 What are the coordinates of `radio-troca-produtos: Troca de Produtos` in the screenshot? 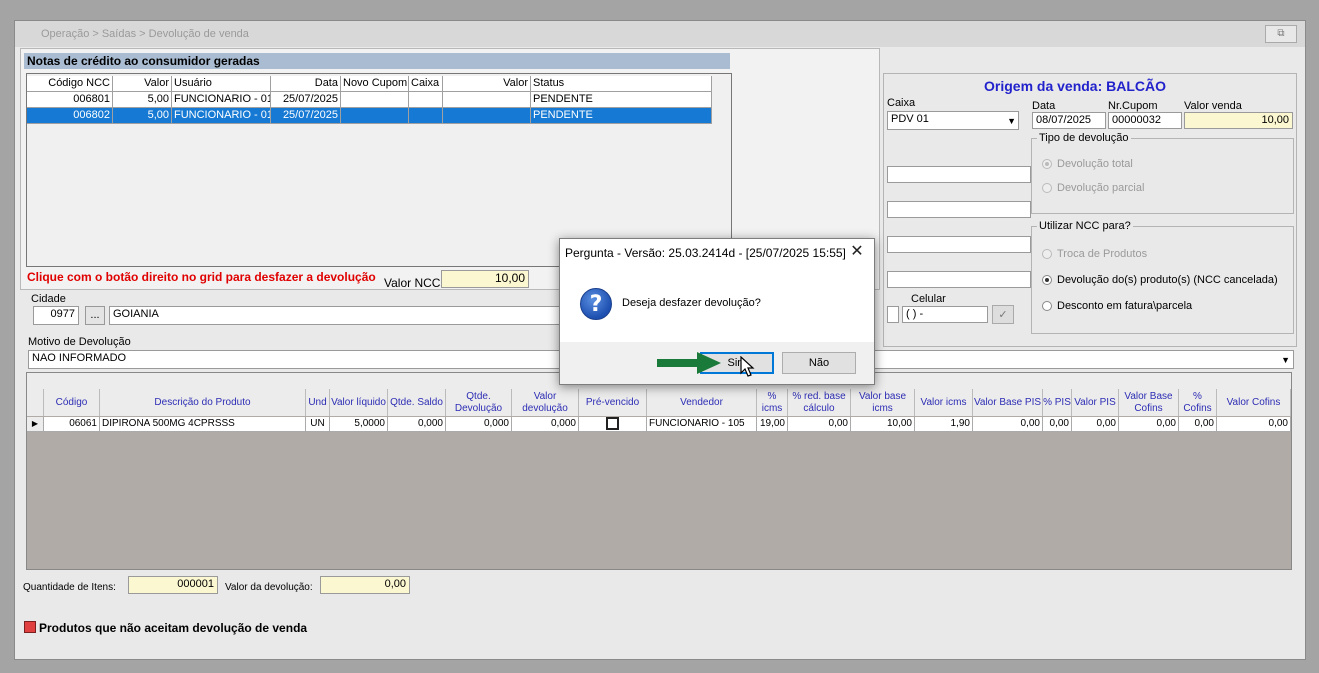 It's located at (1094, 254).